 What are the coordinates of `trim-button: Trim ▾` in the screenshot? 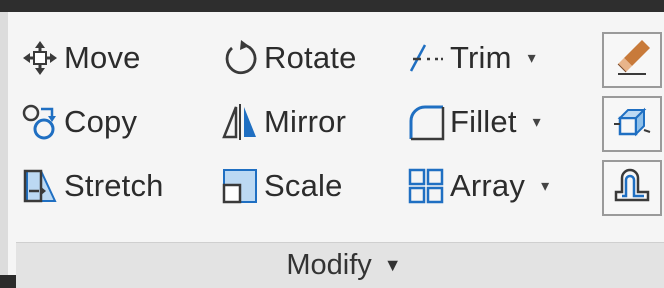 It's located at (469, 58).